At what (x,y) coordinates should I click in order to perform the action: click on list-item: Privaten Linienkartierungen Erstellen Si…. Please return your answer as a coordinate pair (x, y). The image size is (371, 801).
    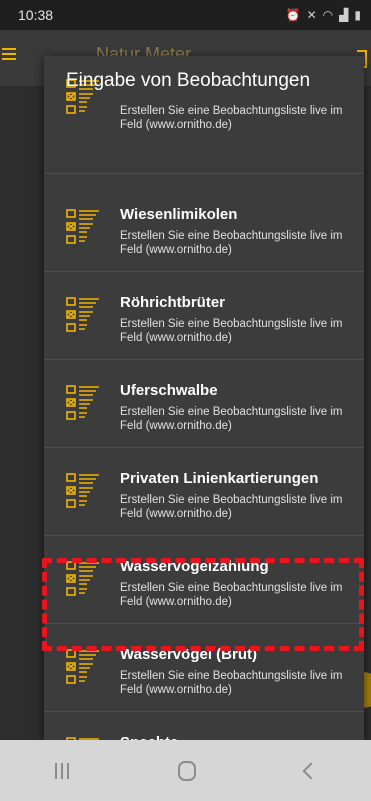
    Looking at the image, I should click on (204, 492).